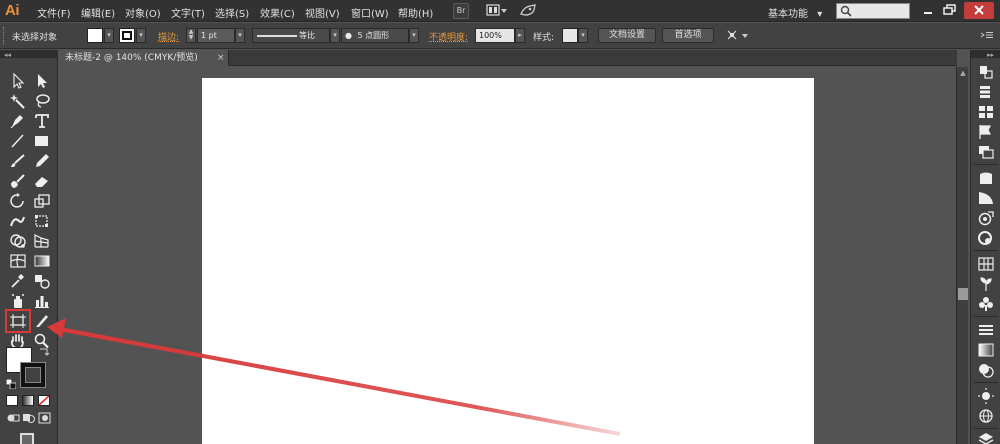 The width and height of the screenshot is (1000, 444). Describe the element at coordinates (570, 35) in the screenshot. I see `graphic-style-swatch` at that location.